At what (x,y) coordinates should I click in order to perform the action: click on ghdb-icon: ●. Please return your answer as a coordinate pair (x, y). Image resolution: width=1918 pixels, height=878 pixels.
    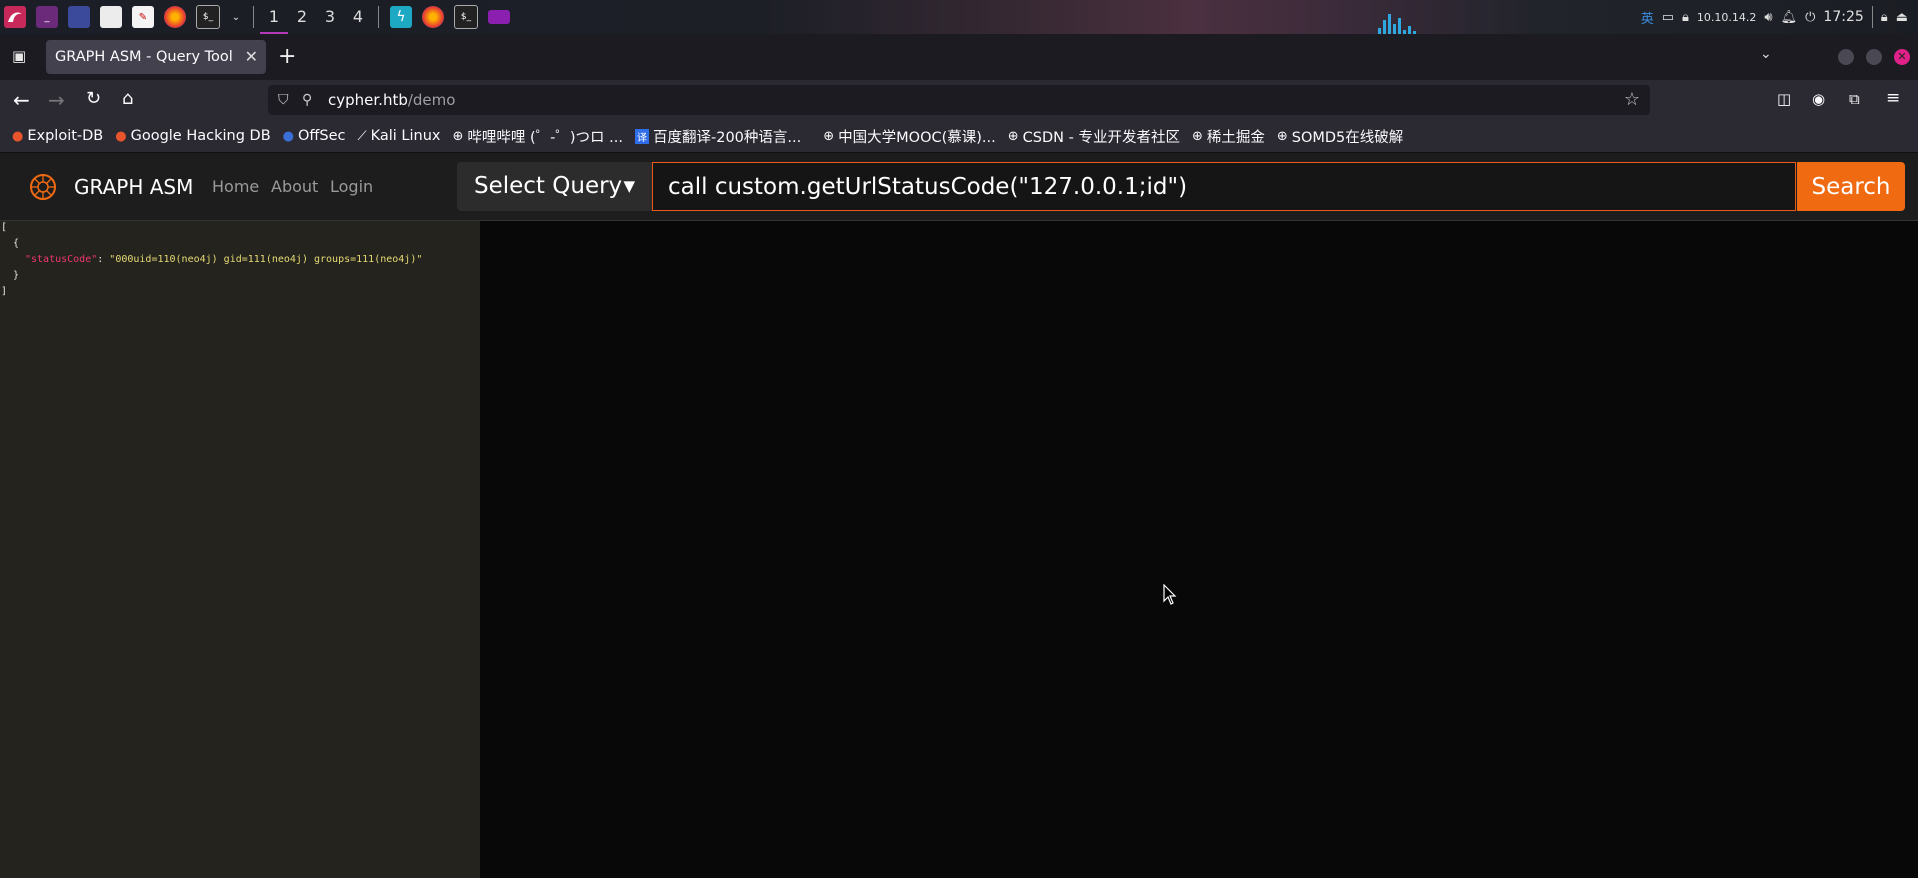
    Looking at the image, I should click on (121, 136).